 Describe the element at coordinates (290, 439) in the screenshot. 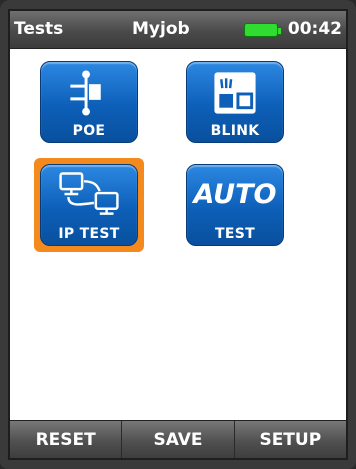

I see `setup-button: SETUP` at that location.